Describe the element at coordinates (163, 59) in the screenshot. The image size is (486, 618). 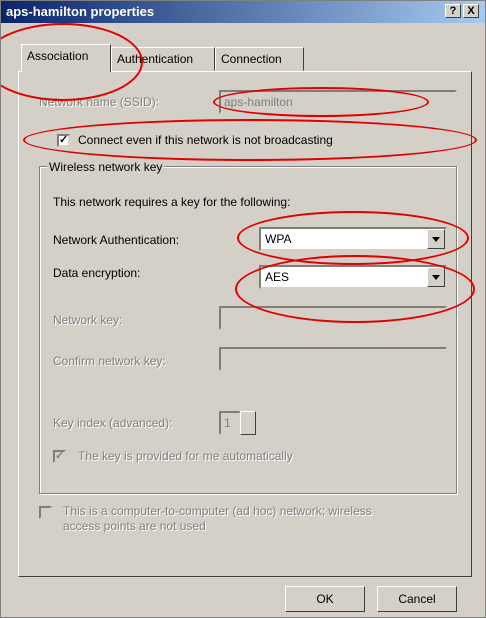
I see `tab-authentication: Authentication` at that location.